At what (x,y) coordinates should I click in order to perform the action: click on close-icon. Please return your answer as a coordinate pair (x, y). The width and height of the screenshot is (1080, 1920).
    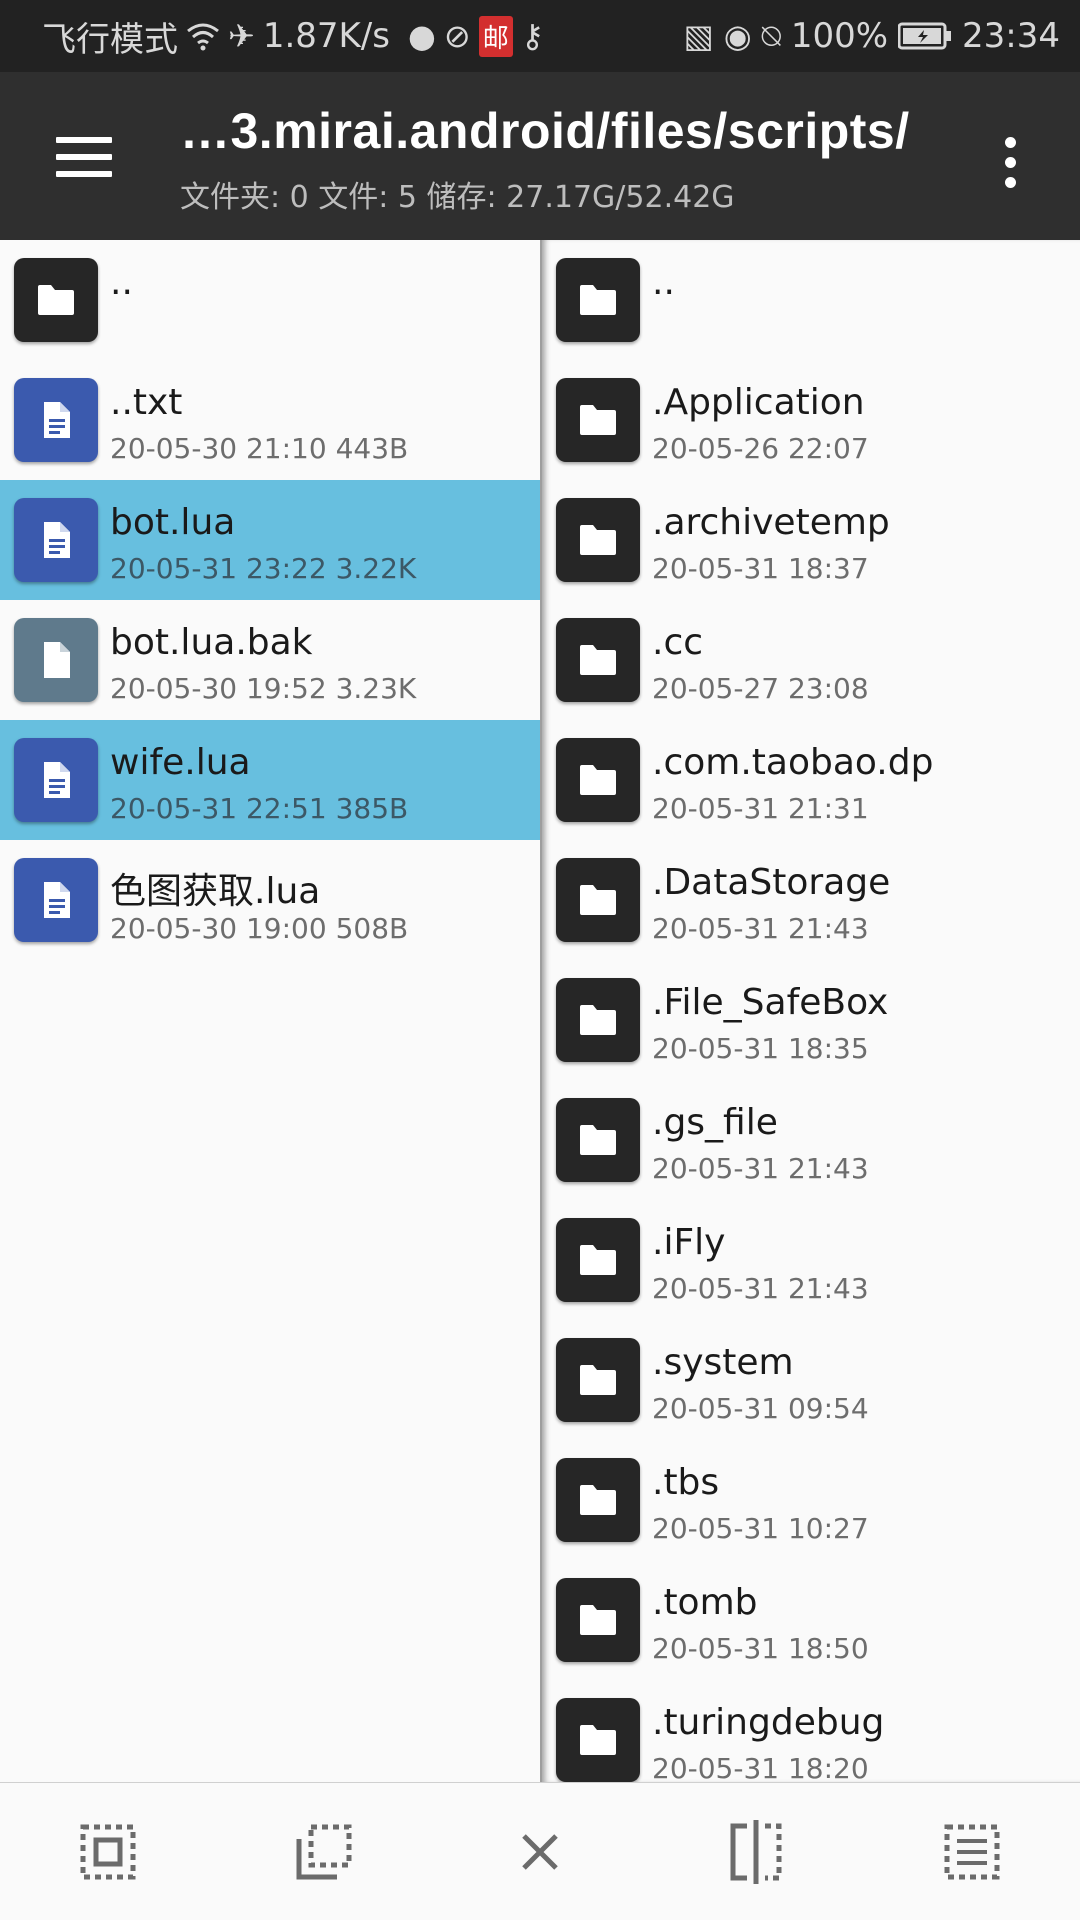
    Looking at the image, I should click on (540, 1851).